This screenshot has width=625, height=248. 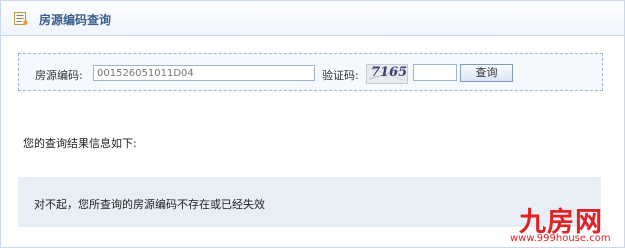 What do you see at coordinates (340, 75) in the screenshot?
I see `captcha-label: 验证码:` at bounding box center [340, 75].